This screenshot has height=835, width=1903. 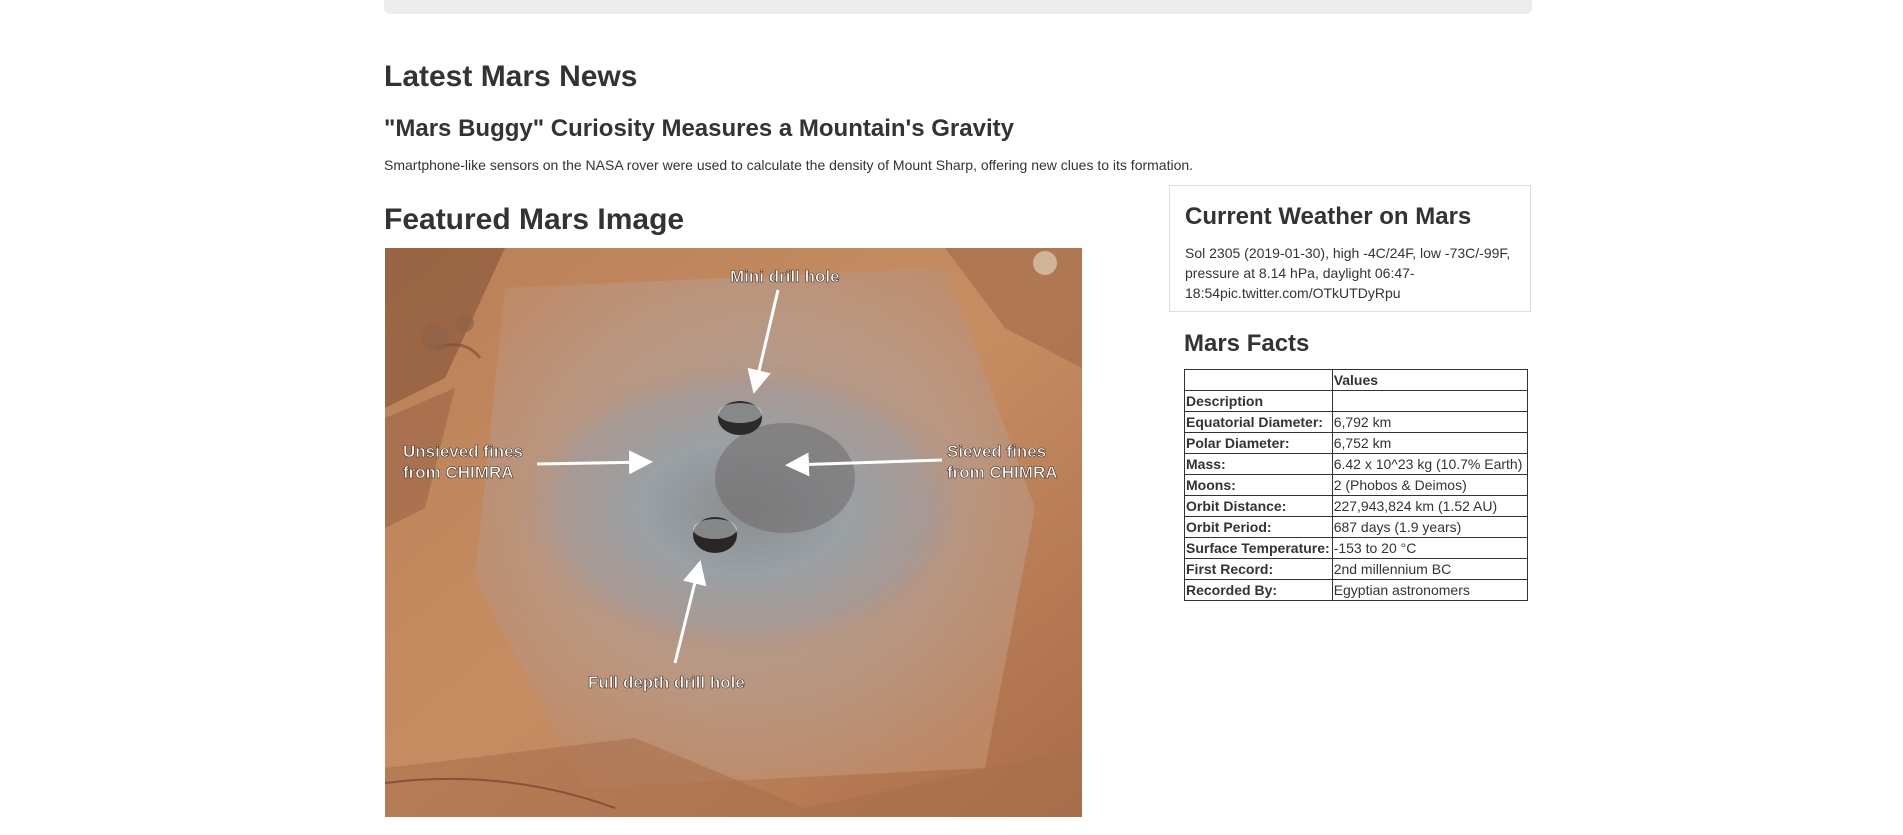 I want to click on fact-value: 687 days (1.9 years), so click(x=1429, y=527).